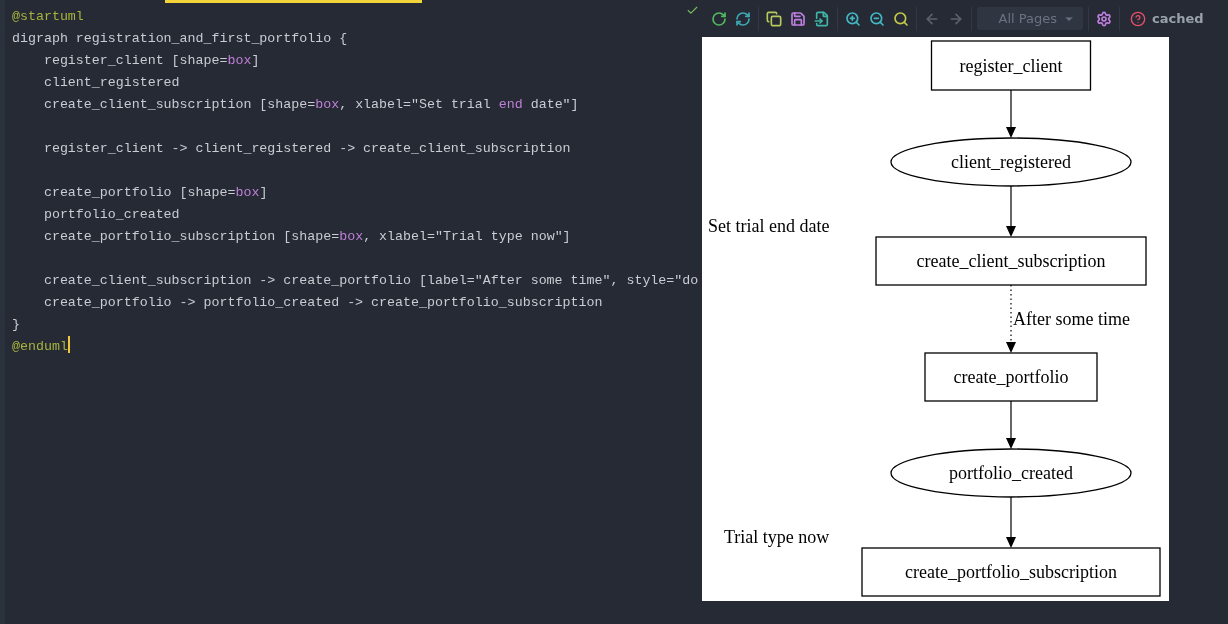 This screenshot has width=1228, height=624. What do you see at coordinates (1071, 319) in the screenshot?
I see `edge-label: After some time` at bounding box center [1071, 319].